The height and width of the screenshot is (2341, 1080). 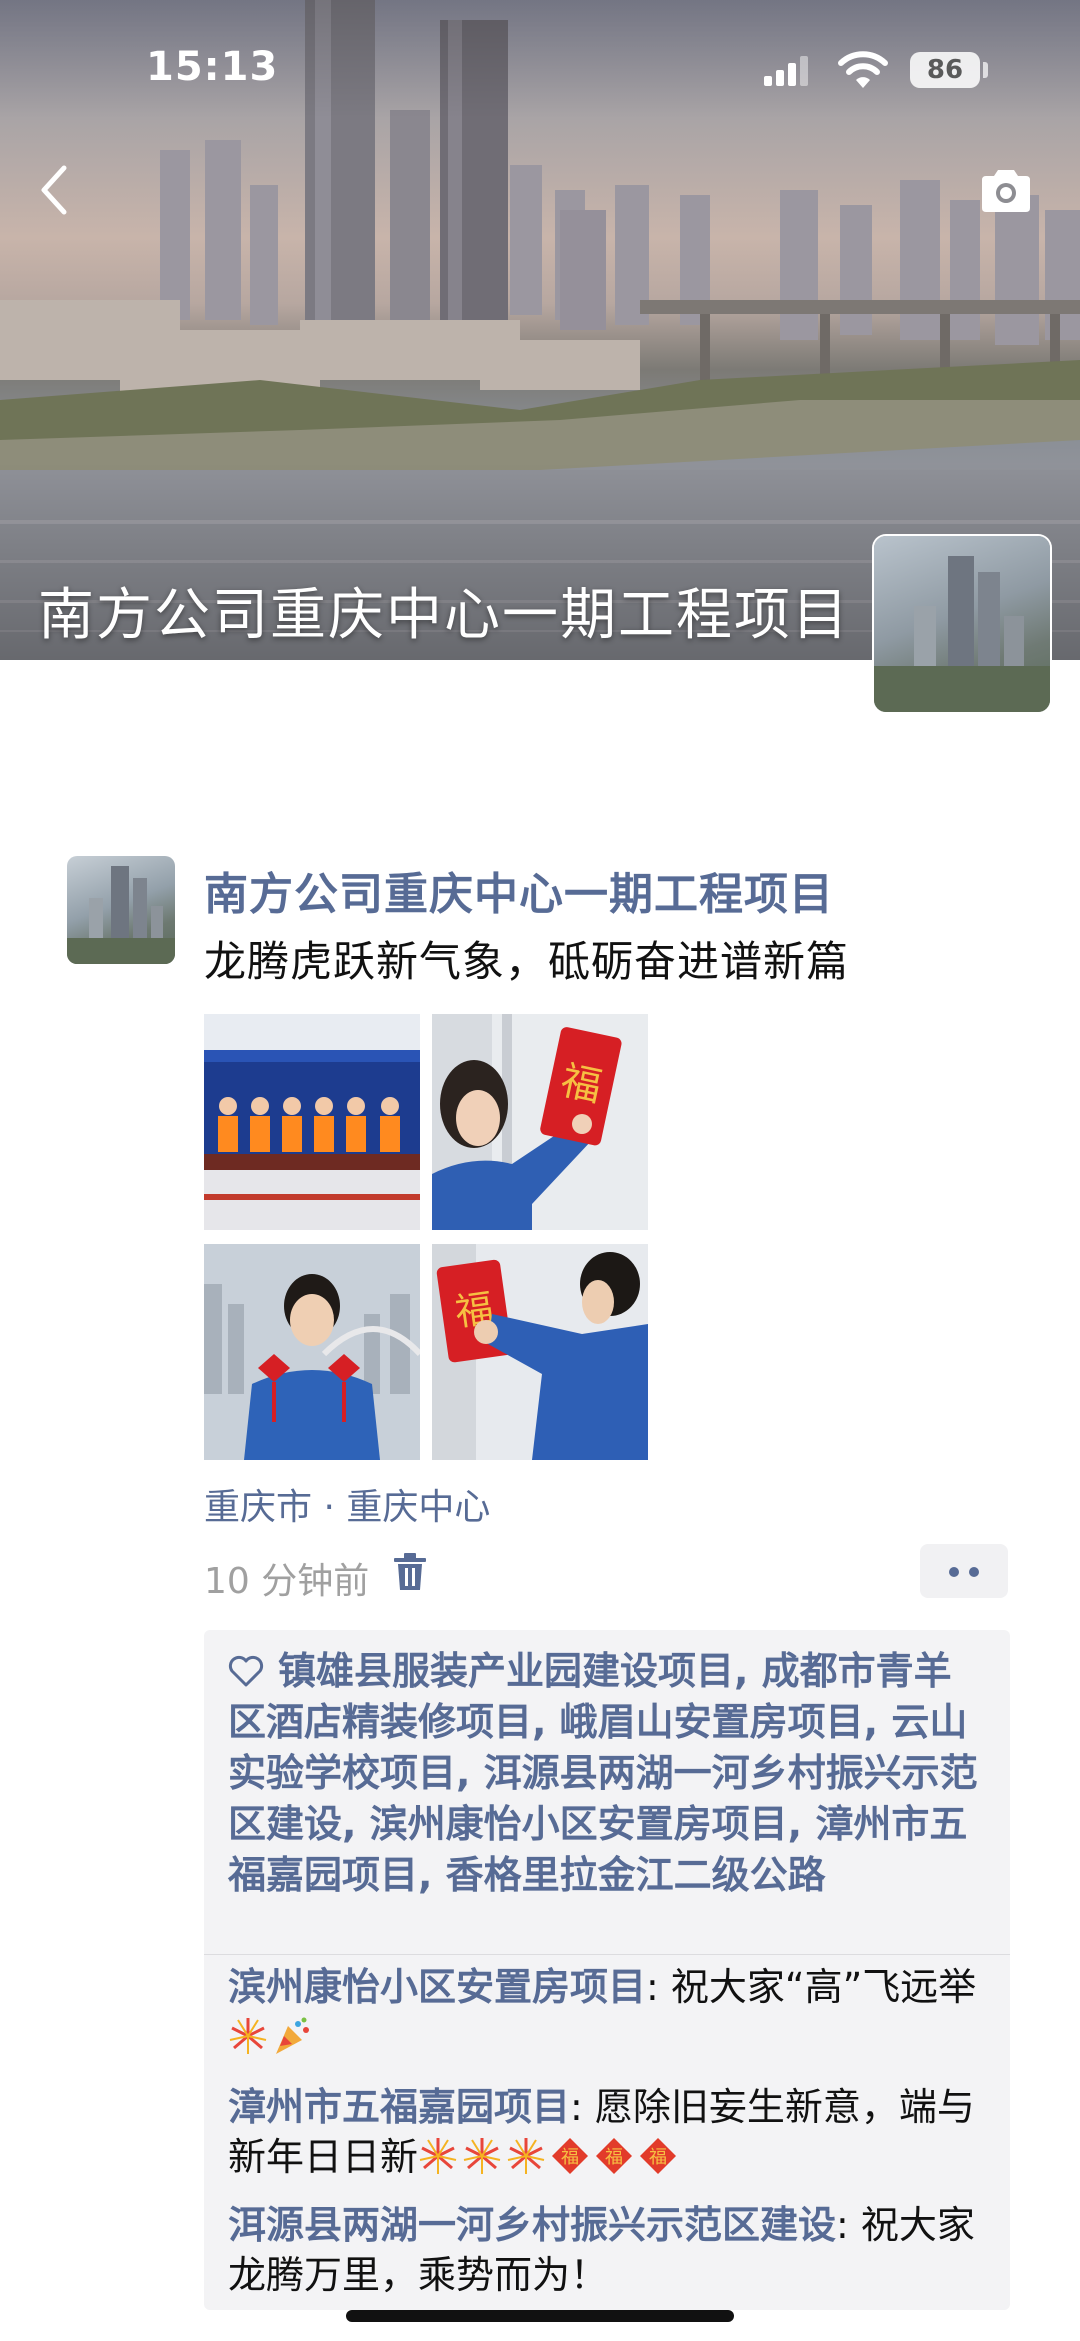 I want to click on cellular-signal-icon, so click(x=786, y=71).